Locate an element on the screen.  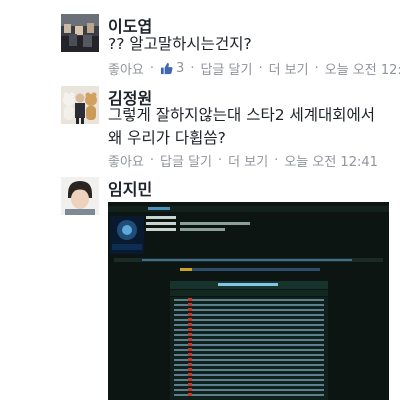
previous-comment-actions-cutoff is located at coordinates (200, 3).